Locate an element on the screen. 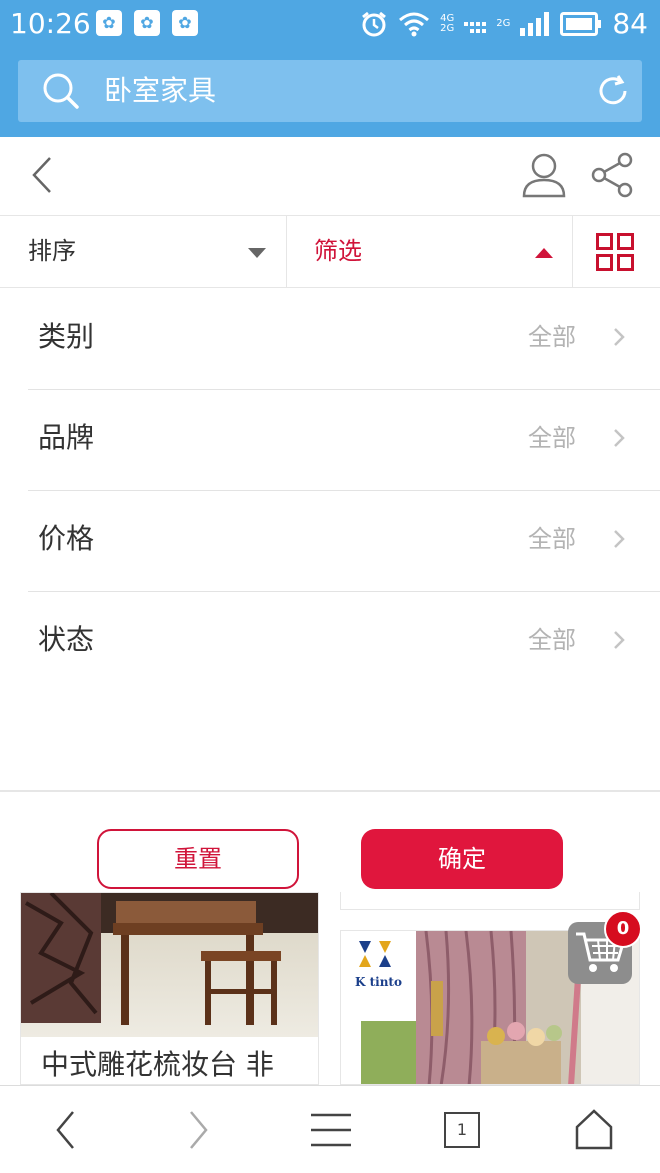  share-icon is located at coordinates (613, 175).